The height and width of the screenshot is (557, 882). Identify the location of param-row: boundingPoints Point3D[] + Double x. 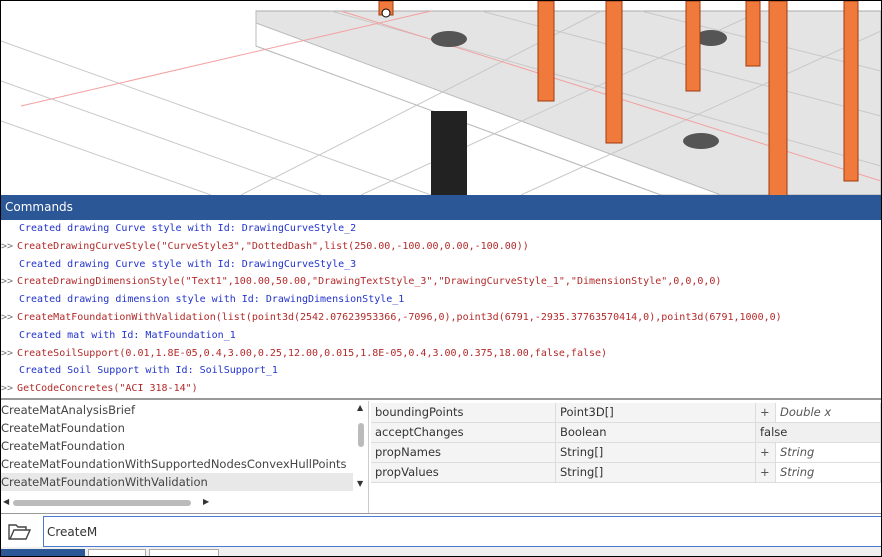
(626, 413).